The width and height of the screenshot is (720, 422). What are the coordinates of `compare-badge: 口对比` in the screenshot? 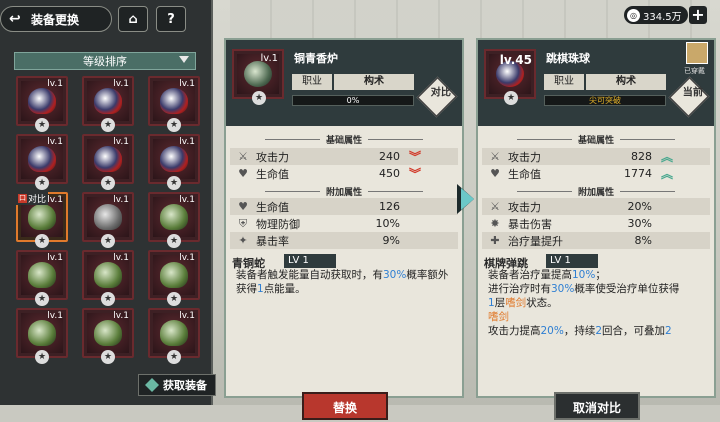 It's located at (32, 198).